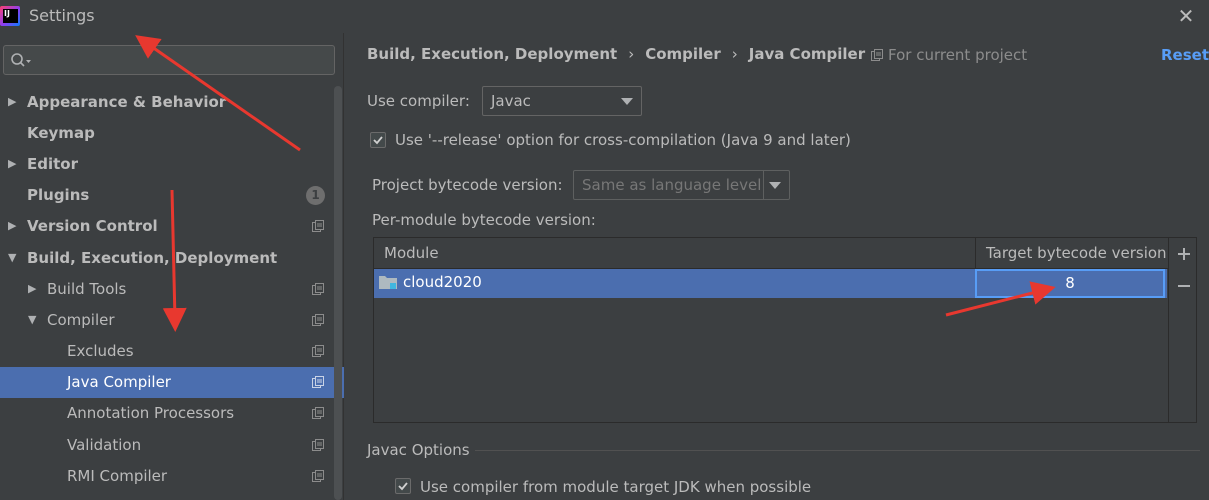 This screenshot has height=500, width=1209. I want to click on remove-icon, so click(1184, 286).